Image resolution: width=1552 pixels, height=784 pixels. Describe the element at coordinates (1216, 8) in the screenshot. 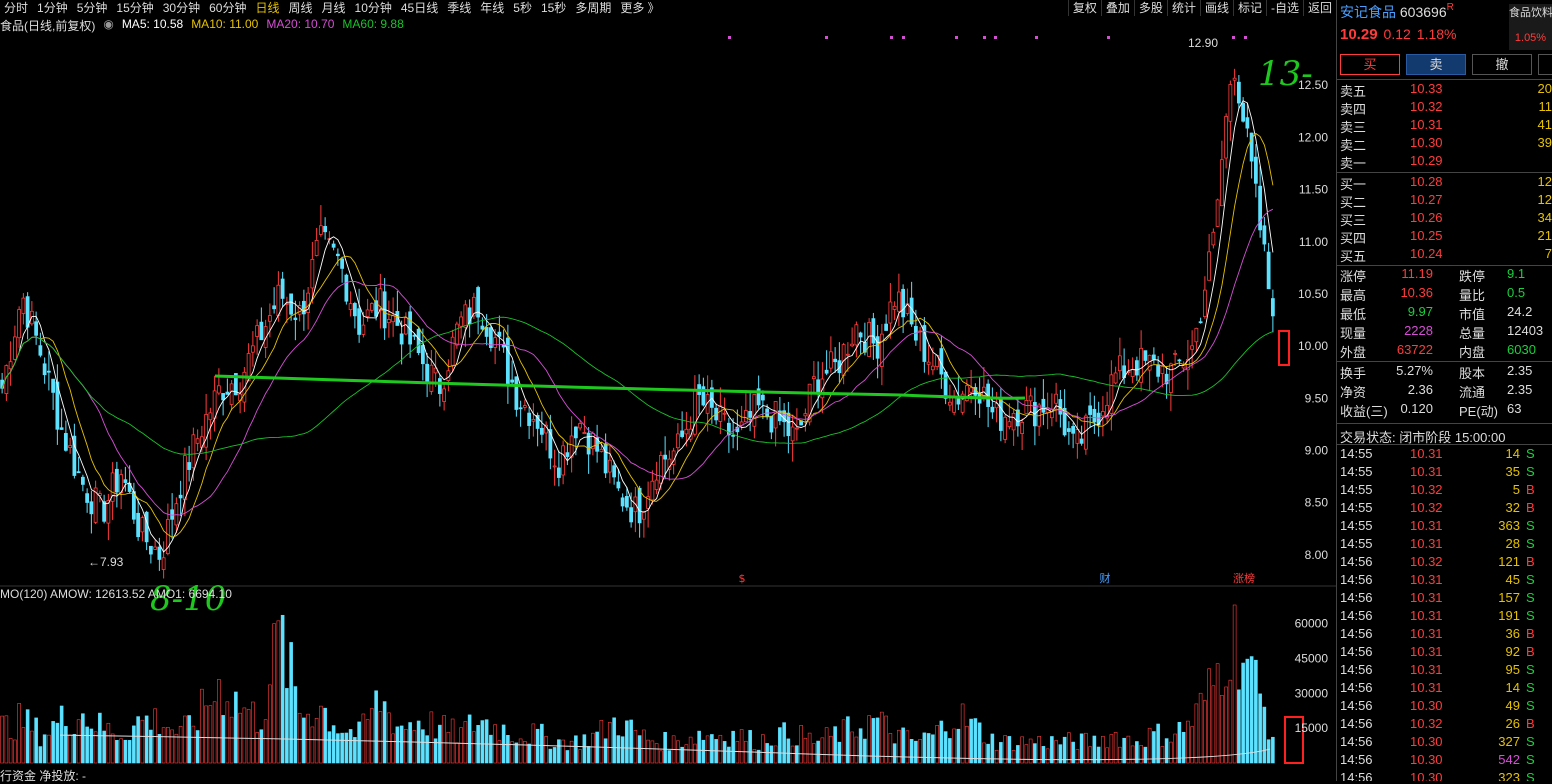

I see `tool-item-4: 画线` at that location.